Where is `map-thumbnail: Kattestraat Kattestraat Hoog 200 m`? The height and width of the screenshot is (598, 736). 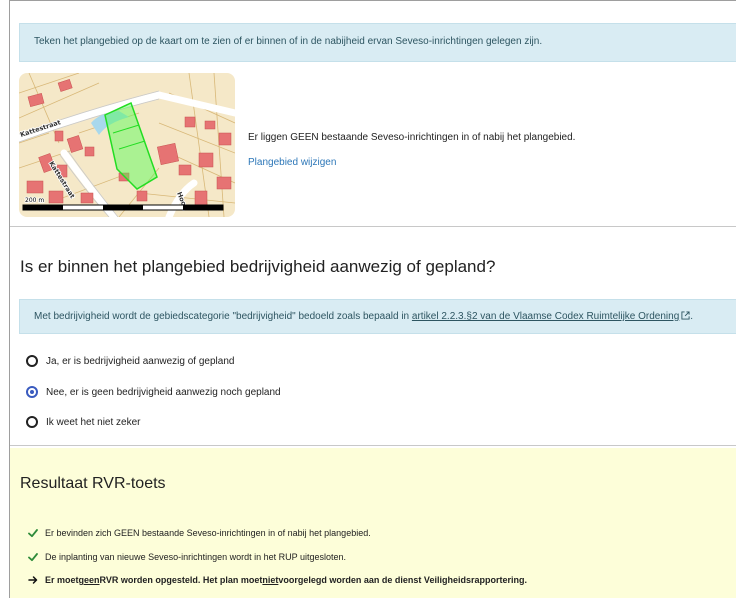
map-thumbnail: Kattestraat Kattestraat Hoog 200 m is located at coordinates (127, 145).